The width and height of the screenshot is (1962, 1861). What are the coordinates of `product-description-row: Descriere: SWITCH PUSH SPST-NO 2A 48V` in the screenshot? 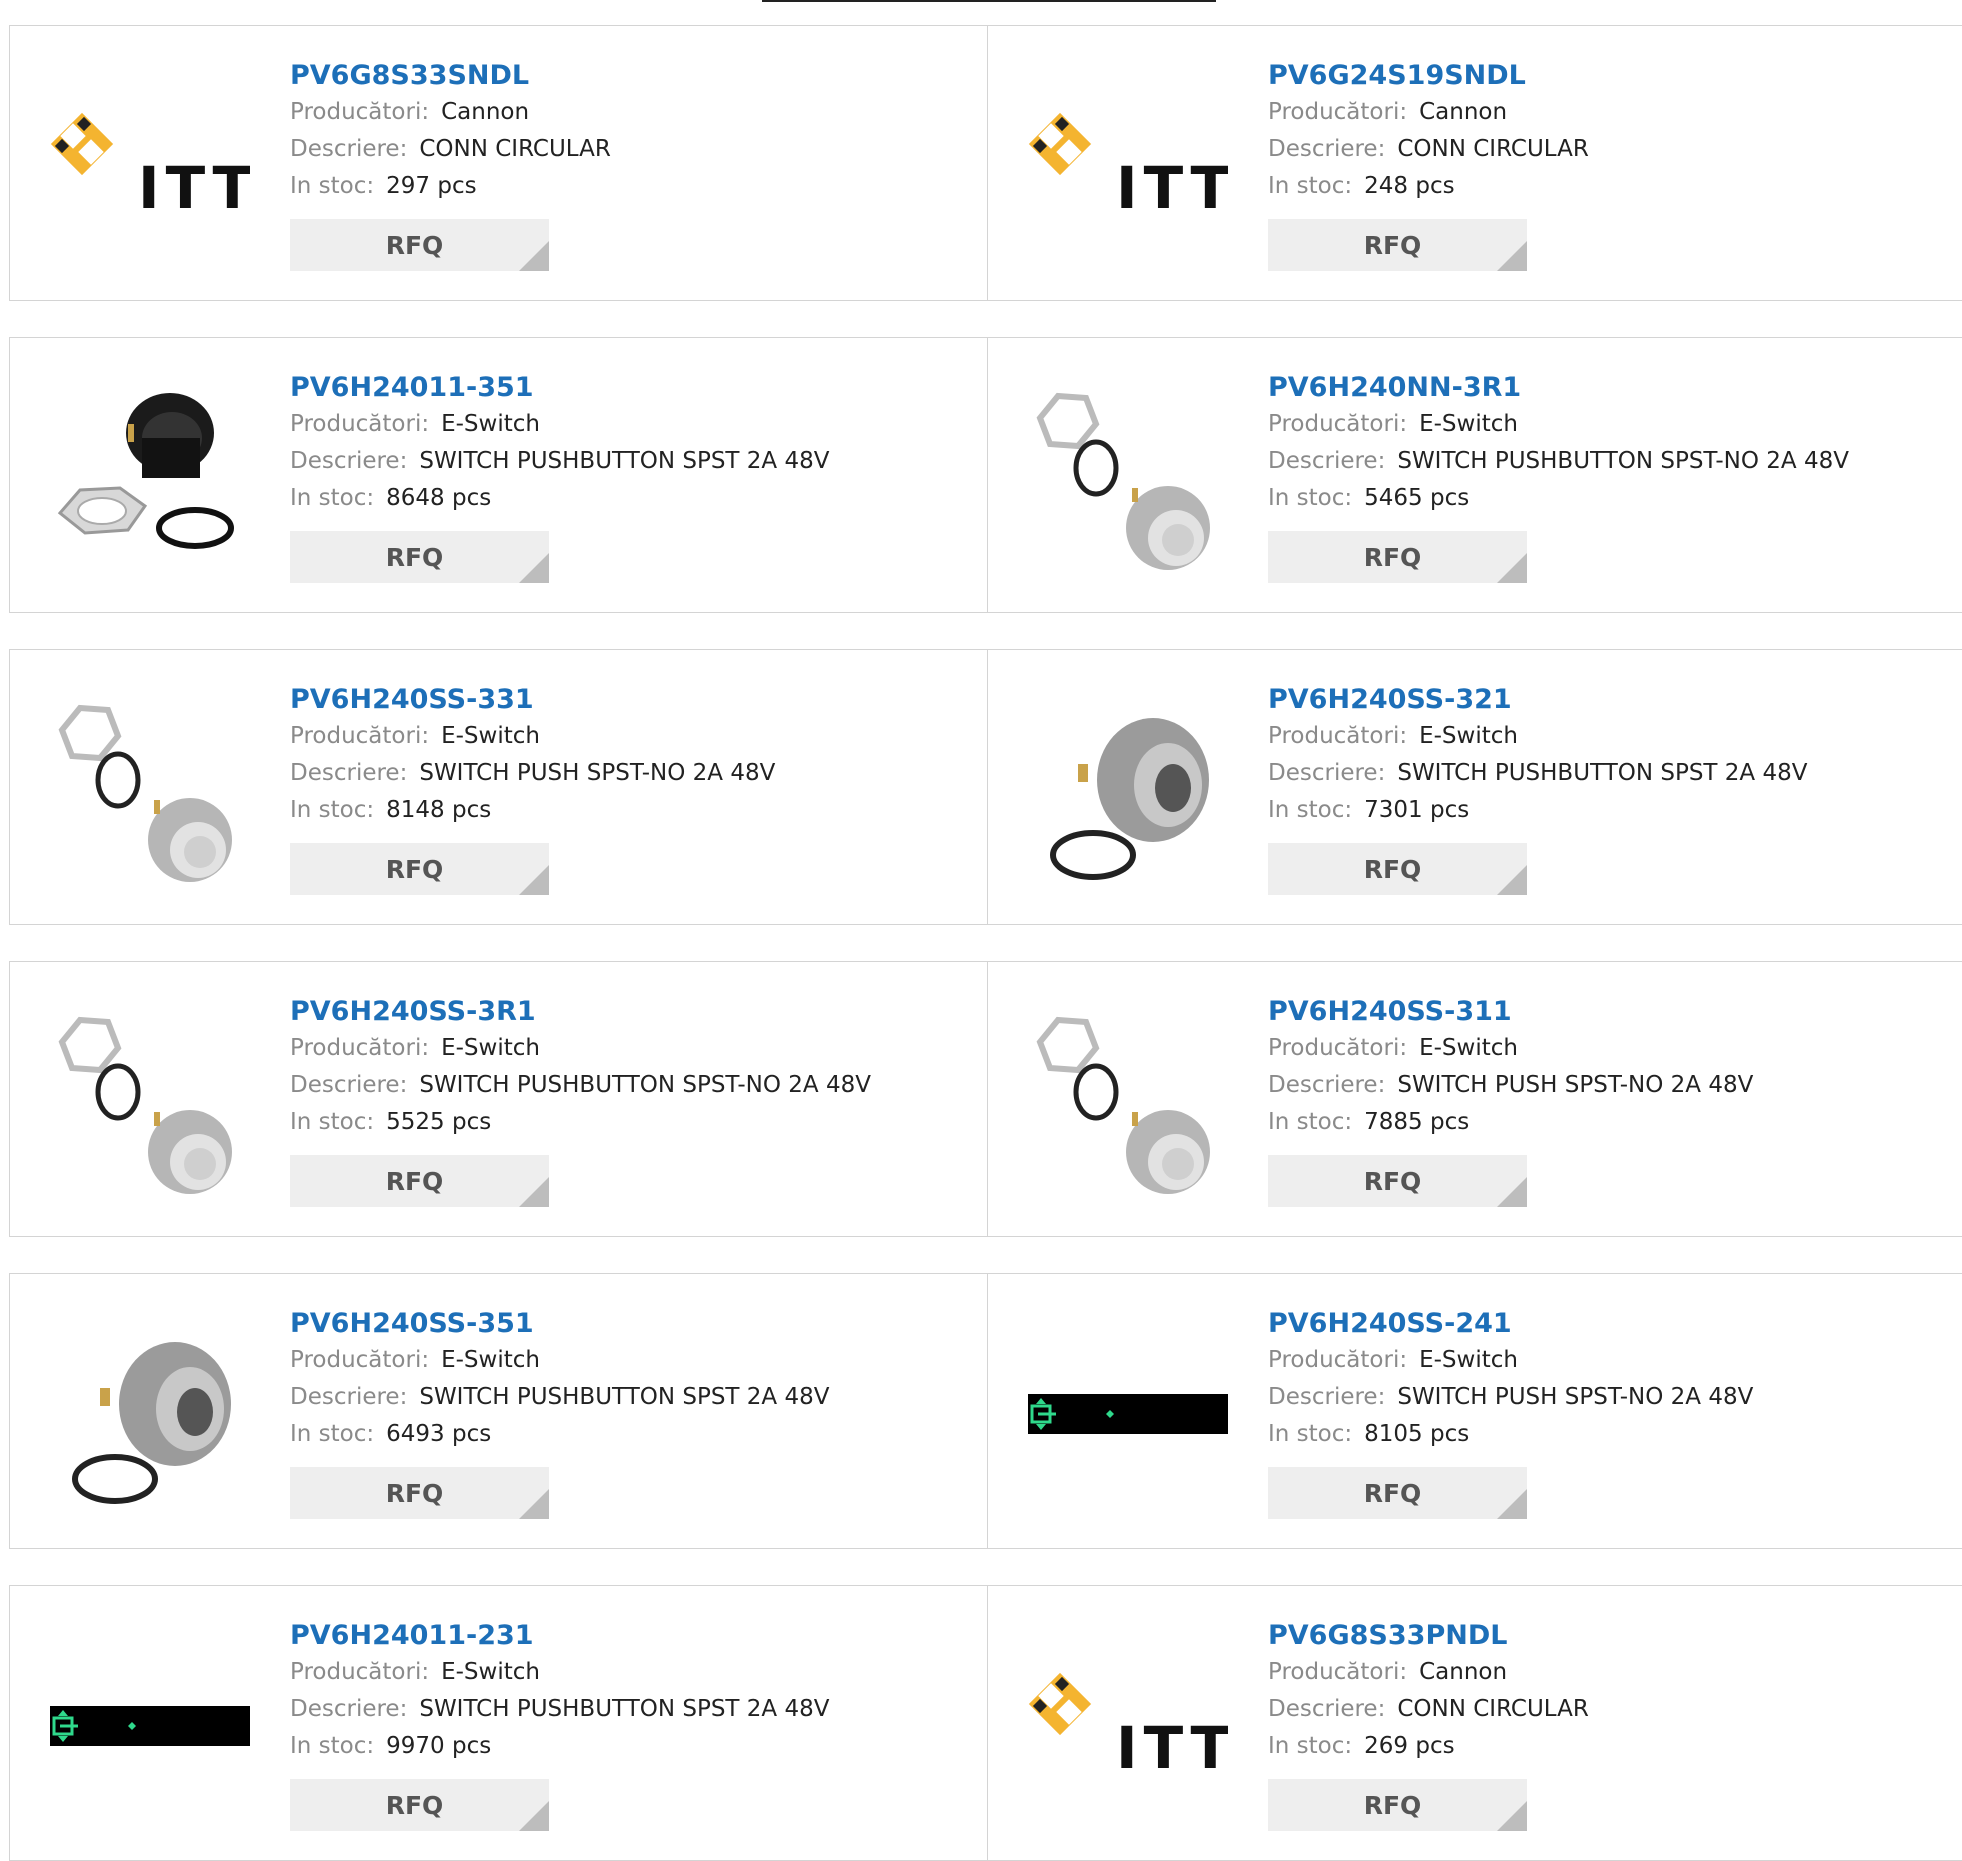 It's located at (532, 773).